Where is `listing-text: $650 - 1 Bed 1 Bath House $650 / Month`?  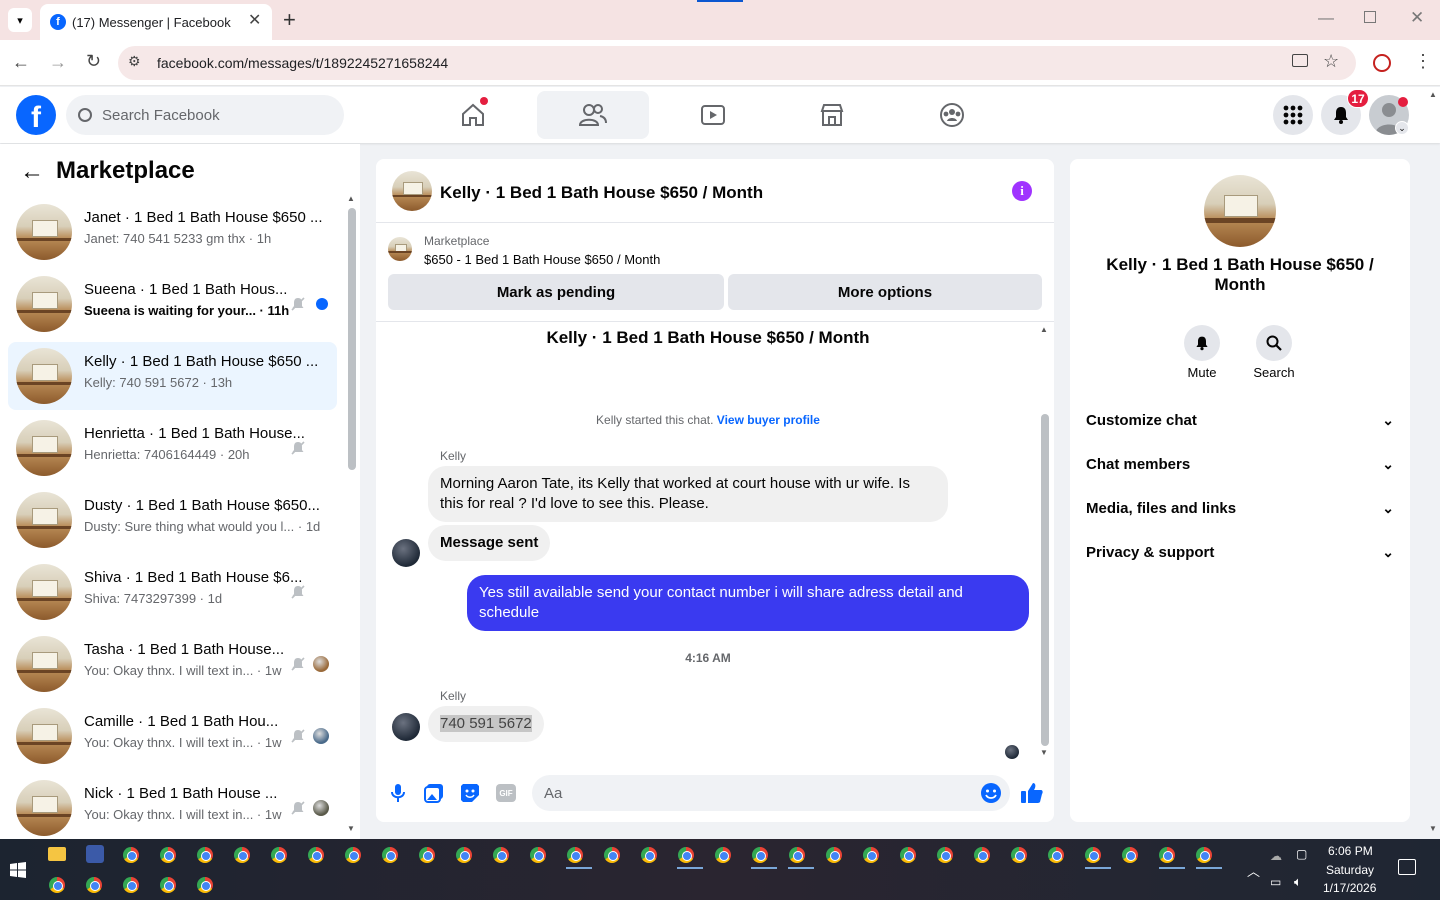 listing-text: $650 - 1 Bed 1 Bath House $650 / Month is located at coordinates (542, 259).